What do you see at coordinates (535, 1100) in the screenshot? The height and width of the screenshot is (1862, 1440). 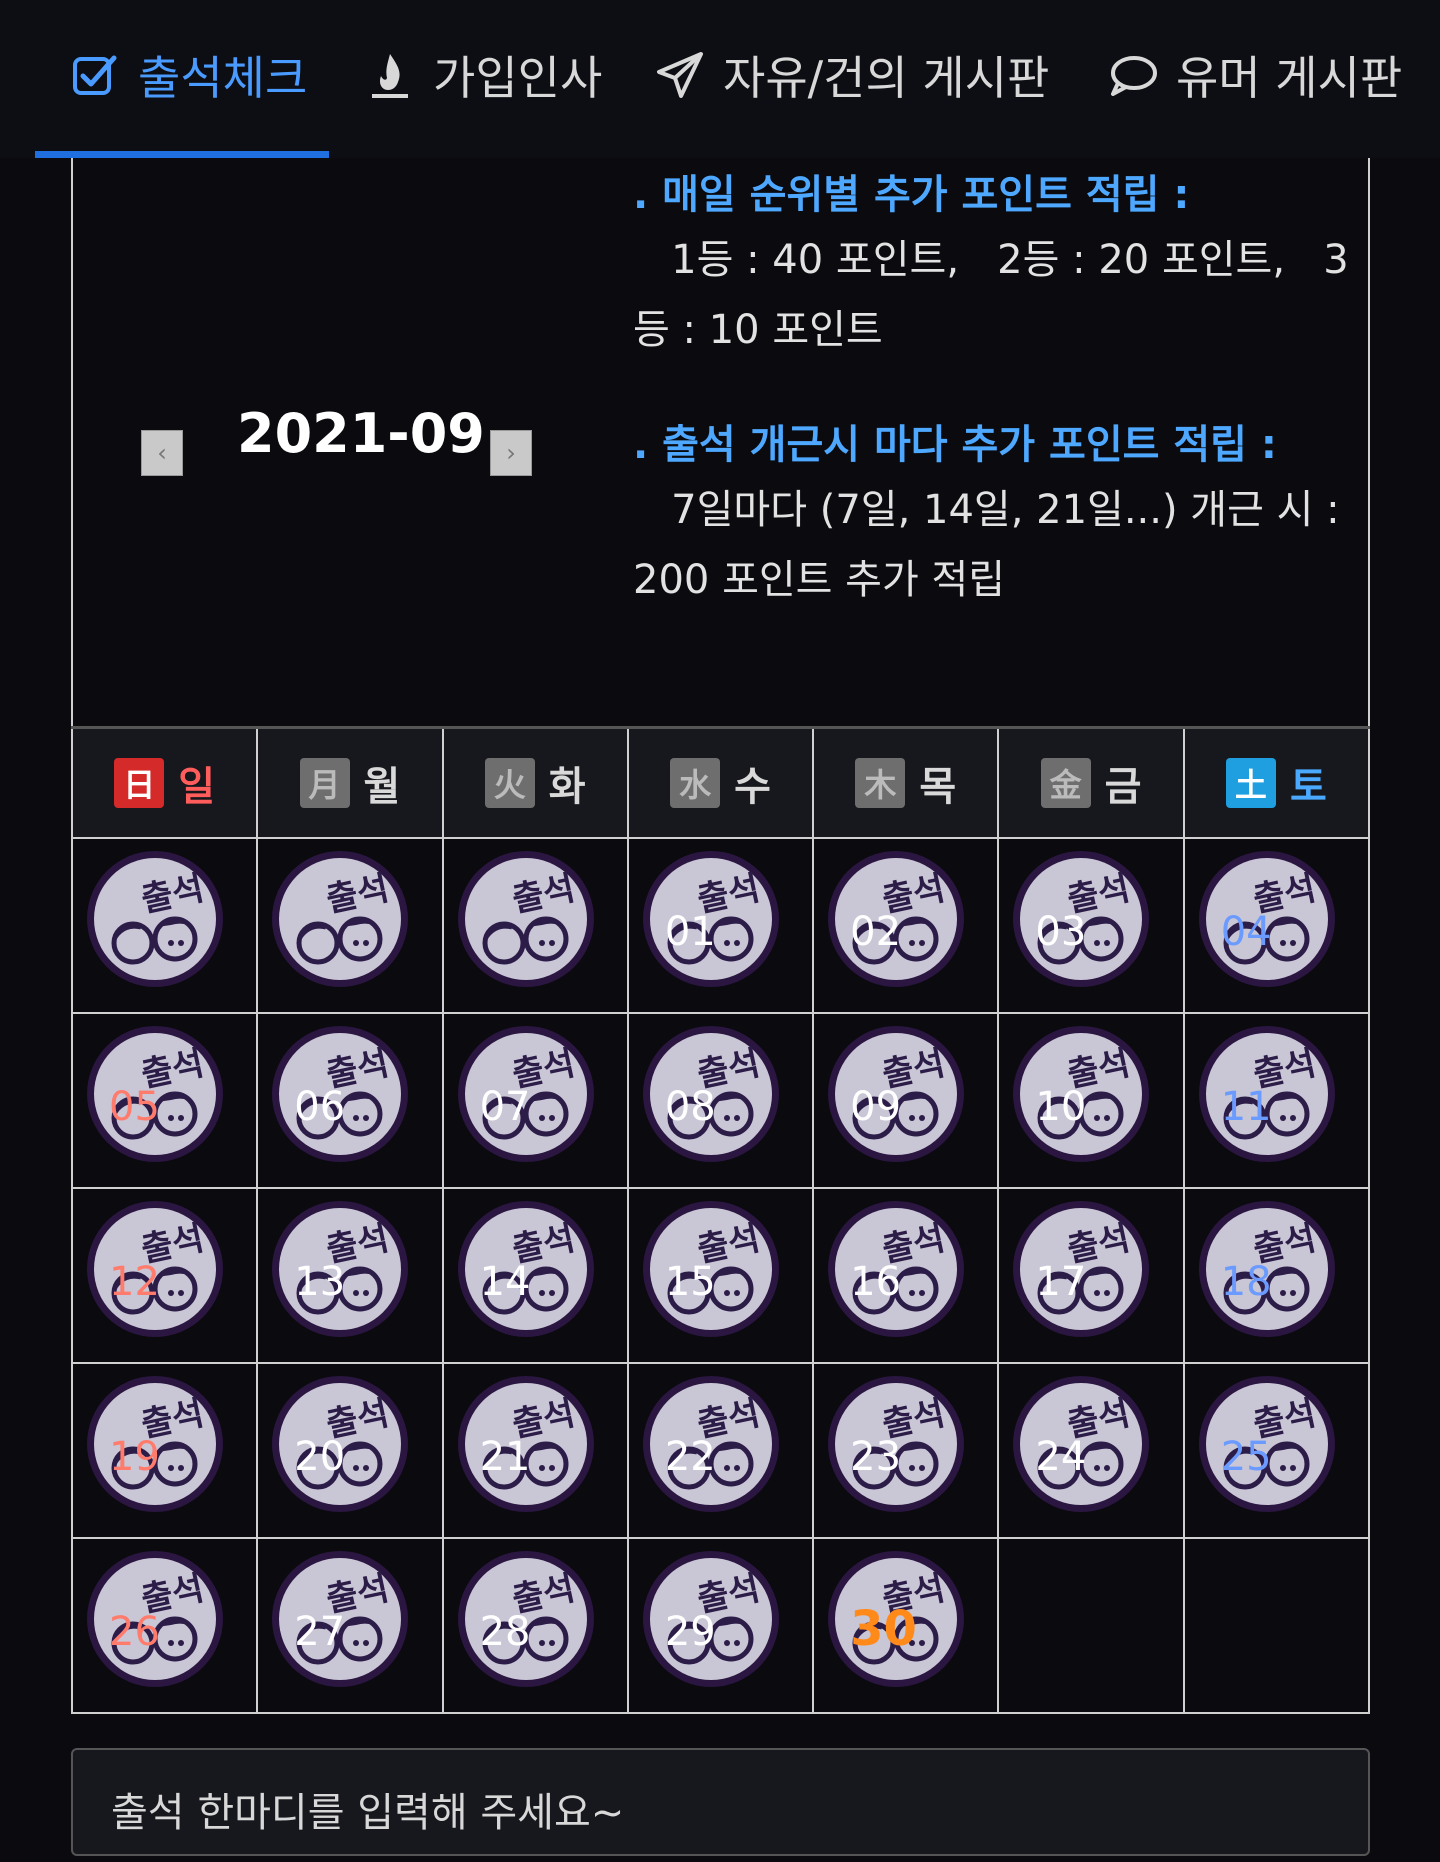 I see `calendar-day-cell: 출석 07` at bounding box center [535, 1100].